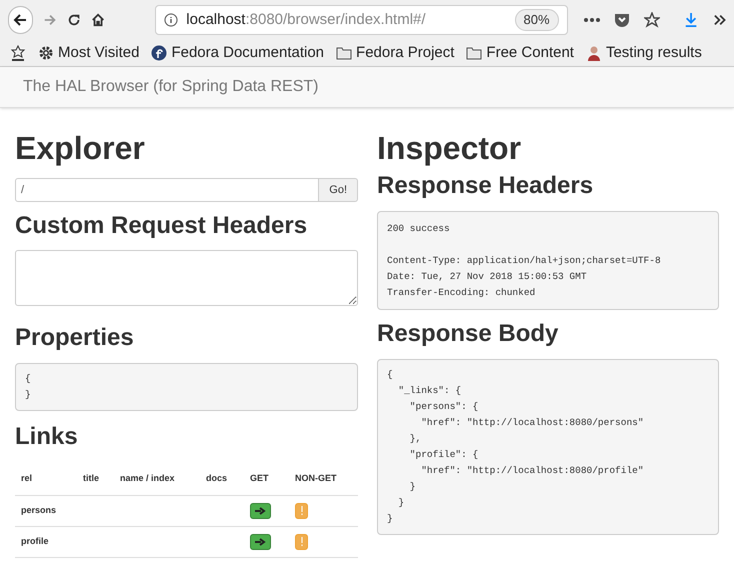  Describe the element at coordinates (89, 53) in the screenshot. I see `bookmark-link: Most Visited` at that location.